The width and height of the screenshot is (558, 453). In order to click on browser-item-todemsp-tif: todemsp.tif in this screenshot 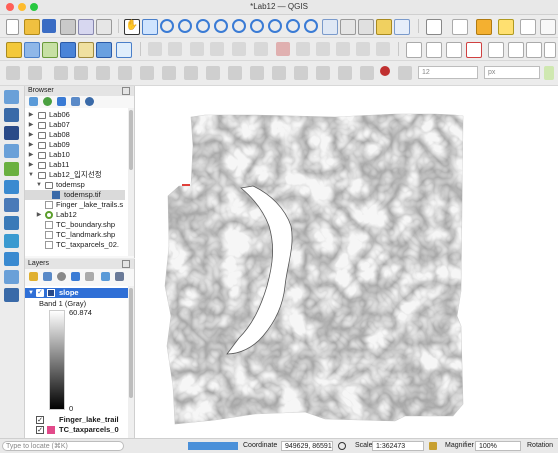, I will do `click(75, 195)`.